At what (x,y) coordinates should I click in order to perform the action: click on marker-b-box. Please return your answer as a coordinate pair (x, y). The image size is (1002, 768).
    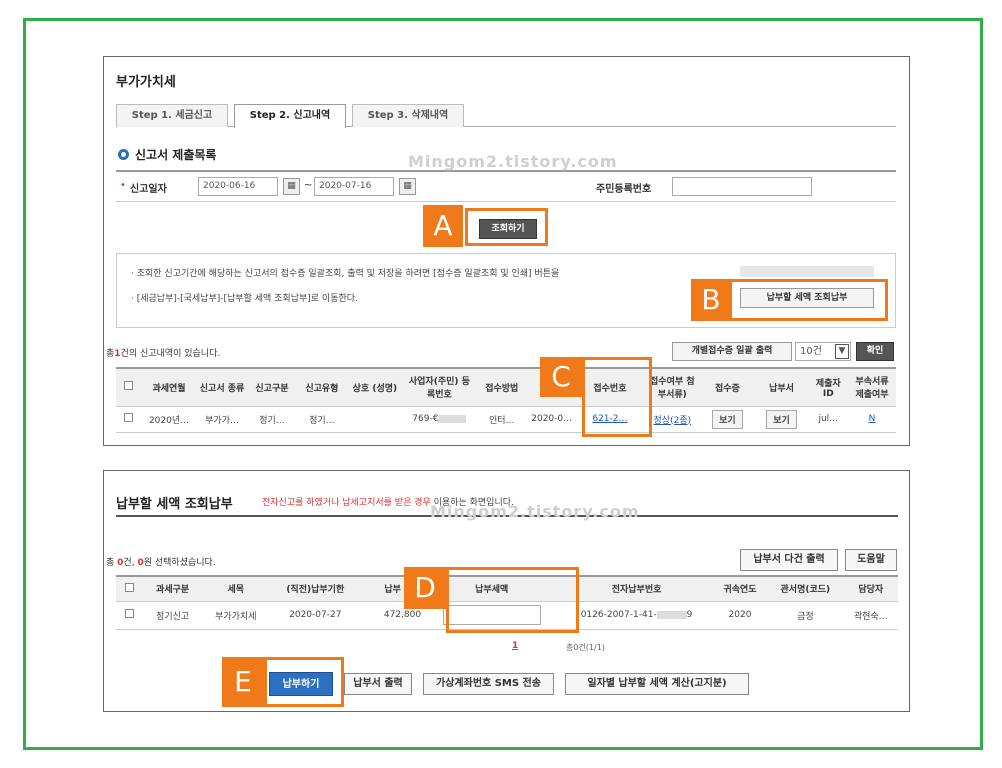
    Looking at the image, I should click on (808, 300).